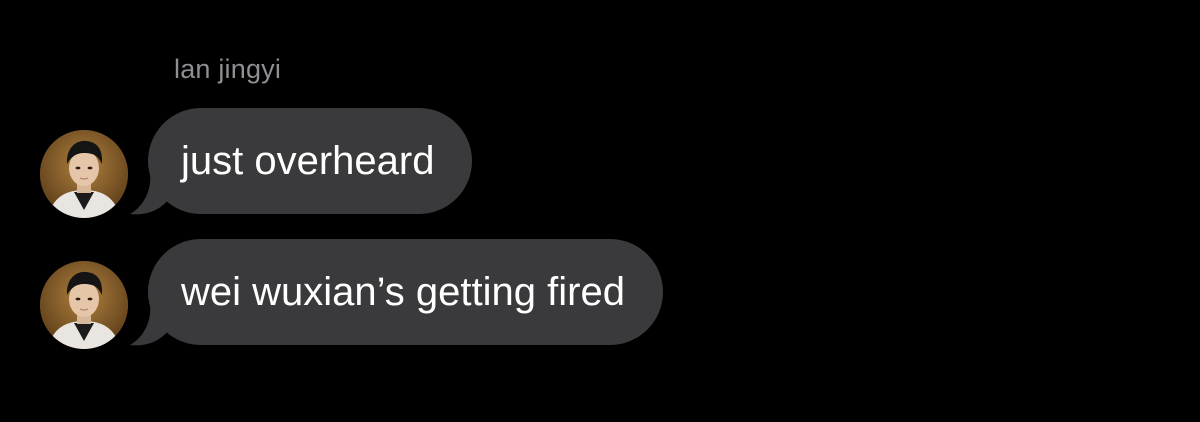 The height and width of the screenshot is (422, 1200). What do you see at coordinates (403, 292) in the screenshot?
I see `message-text: wei wuxian’s getting fired` at bounding box center [403, 292].